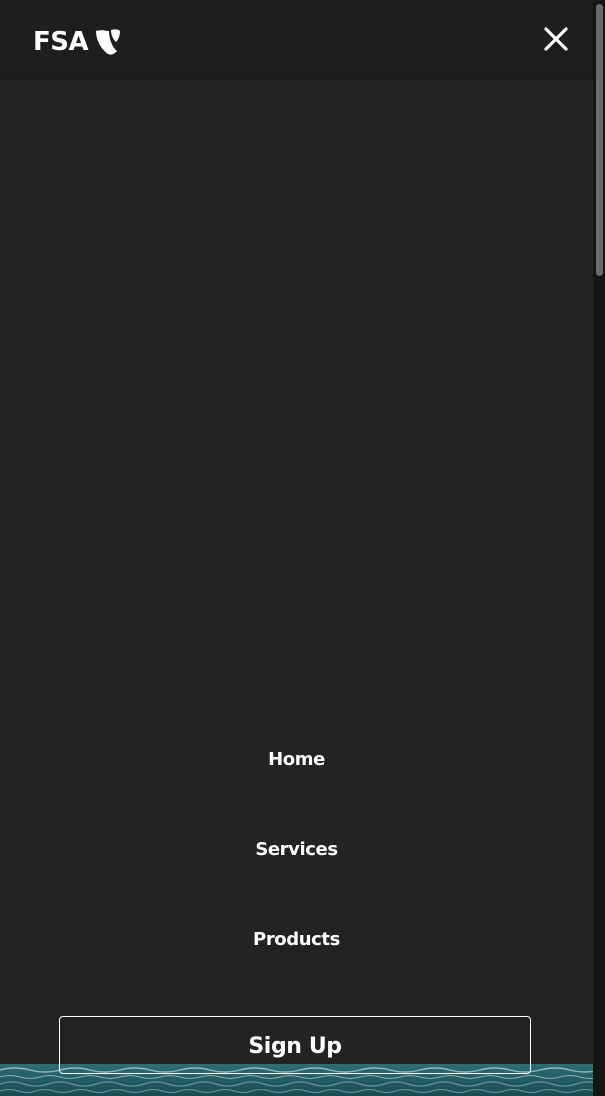 The width and height of the screenshot is (605, 1096). I want to click on nav-item-services: Services, so click(296, 850).